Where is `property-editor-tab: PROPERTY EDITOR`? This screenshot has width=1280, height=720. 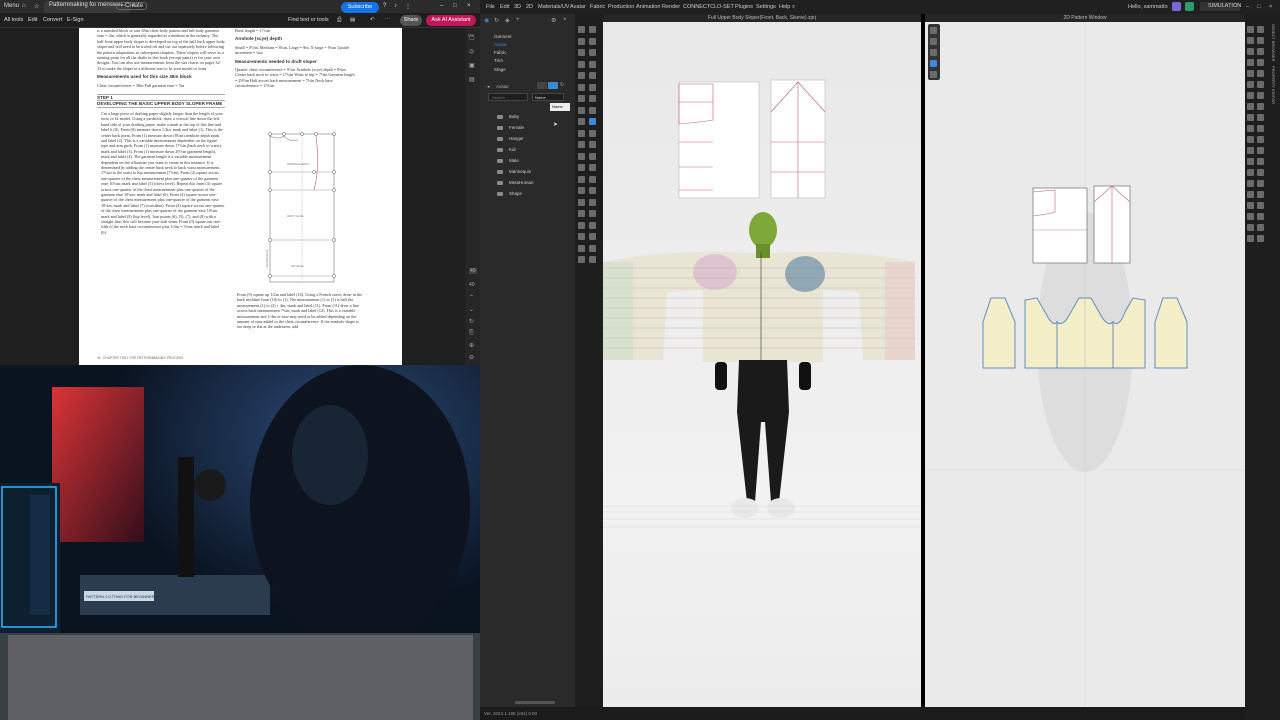 property-editor-tab: PROPERTY EDITOR is located at coordinates (1273, 85).